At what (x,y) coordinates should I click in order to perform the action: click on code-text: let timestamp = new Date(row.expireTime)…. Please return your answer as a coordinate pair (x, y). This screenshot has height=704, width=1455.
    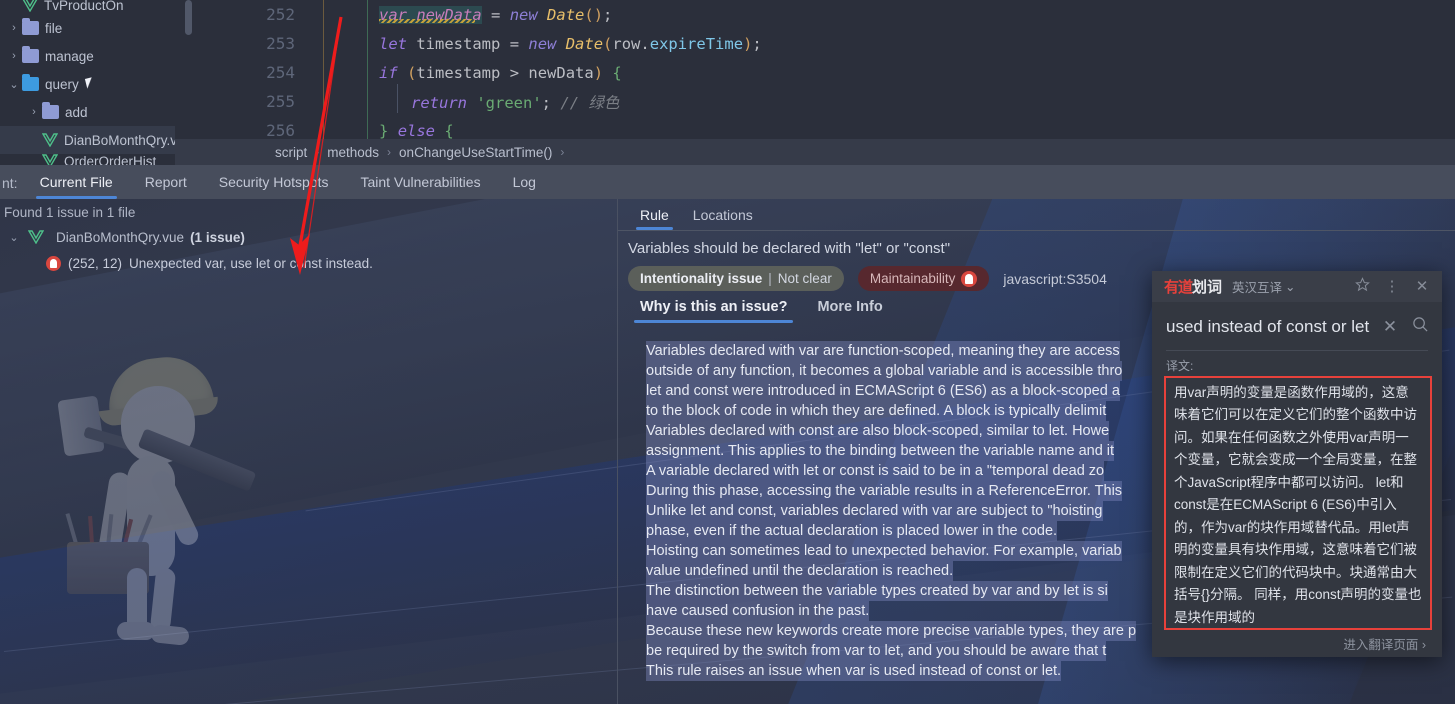
    Looking at the image, I should click on (570, 43).